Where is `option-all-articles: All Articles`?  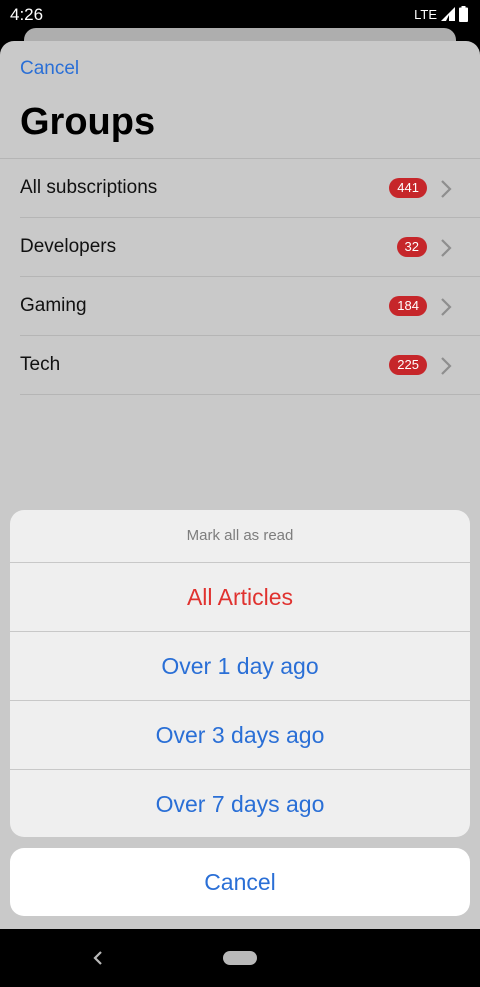 option-all-articles: All Articles is located at coordinates (240, 597).